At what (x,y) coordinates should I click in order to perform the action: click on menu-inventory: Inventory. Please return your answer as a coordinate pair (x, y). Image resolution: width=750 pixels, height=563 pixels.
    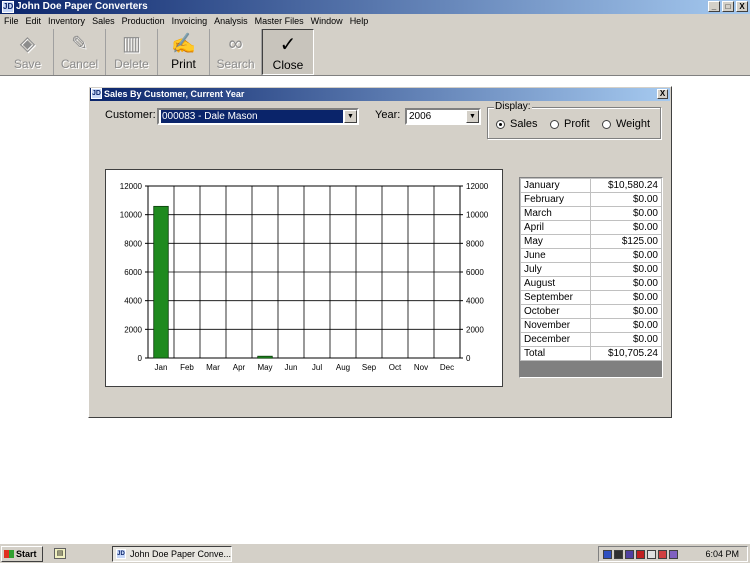
    Looking at the image, I should click on (66, 21).